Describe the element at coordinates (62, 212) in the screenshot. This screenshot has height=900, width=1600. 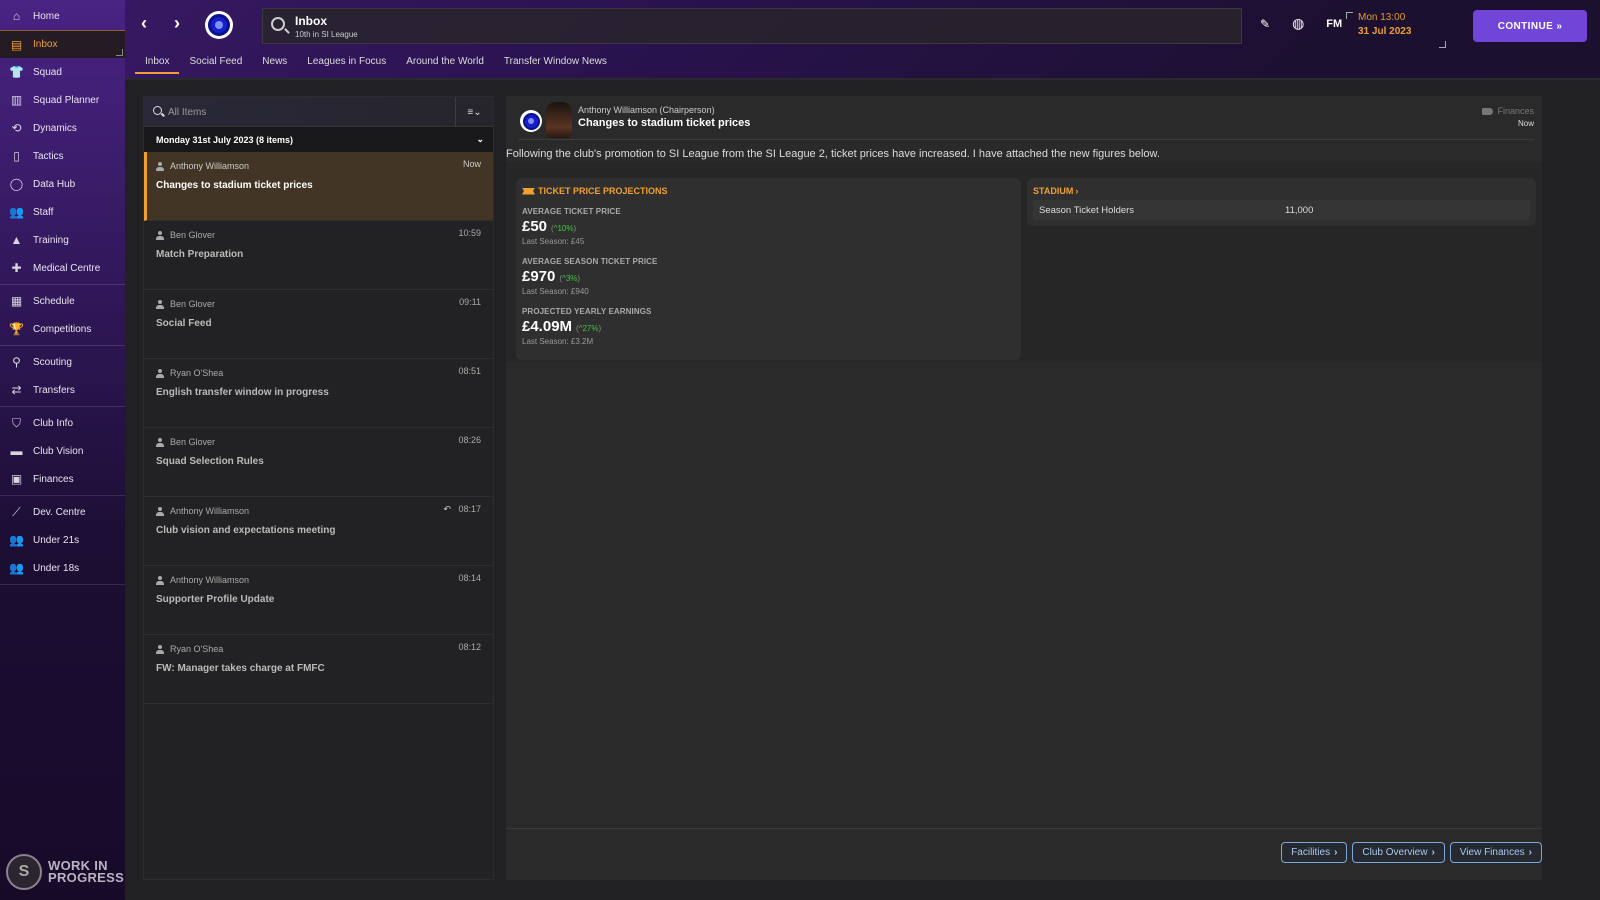
I see `sidebar-item-staff: 👥 Staff` at that location.